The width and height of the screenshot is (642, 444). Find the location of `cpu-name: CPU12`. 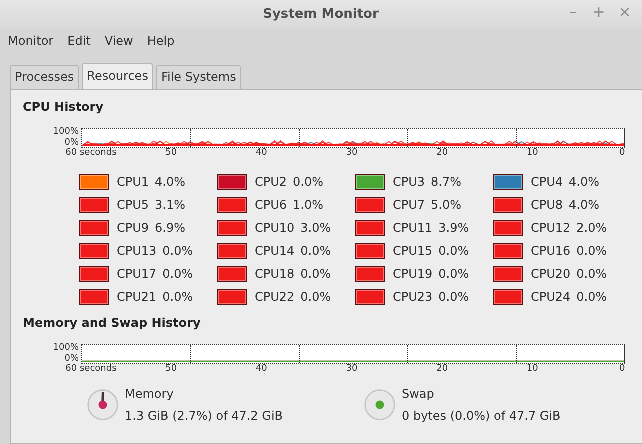

cpu-name: CPU12 is located at coordinates (551, 228).